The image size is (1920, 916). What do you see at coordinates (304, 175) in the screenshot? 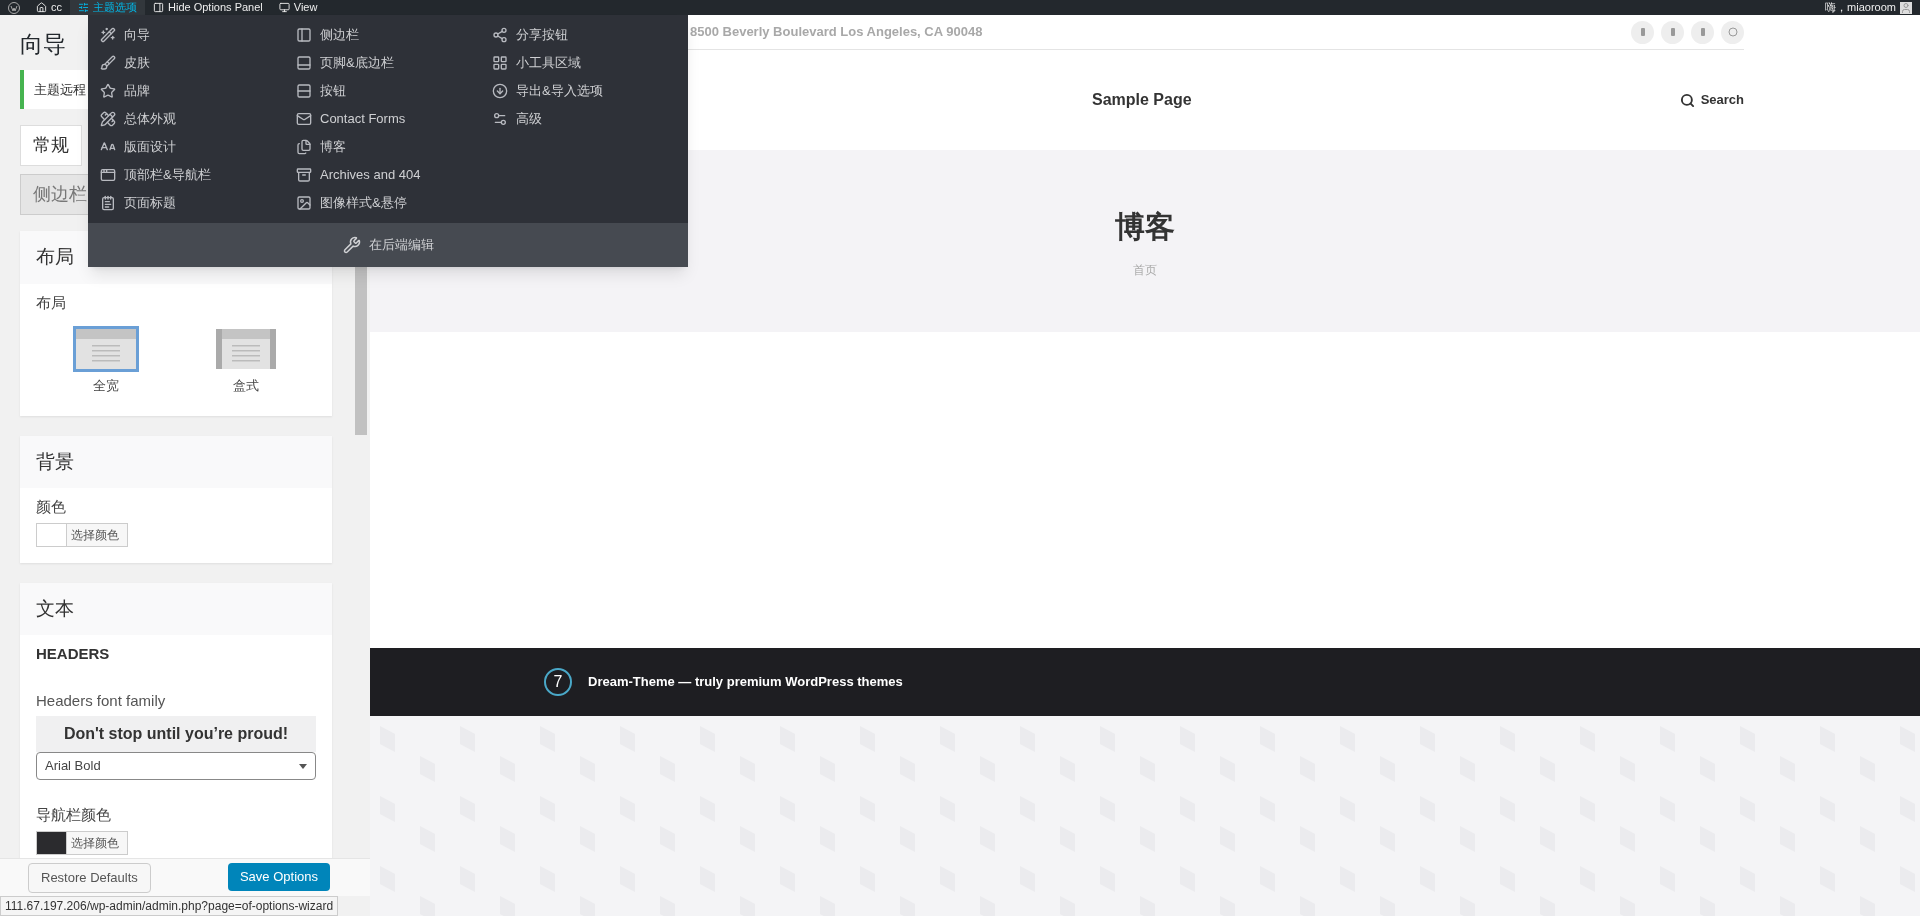
I see `archive-icon` at bounding box center [304, 175].